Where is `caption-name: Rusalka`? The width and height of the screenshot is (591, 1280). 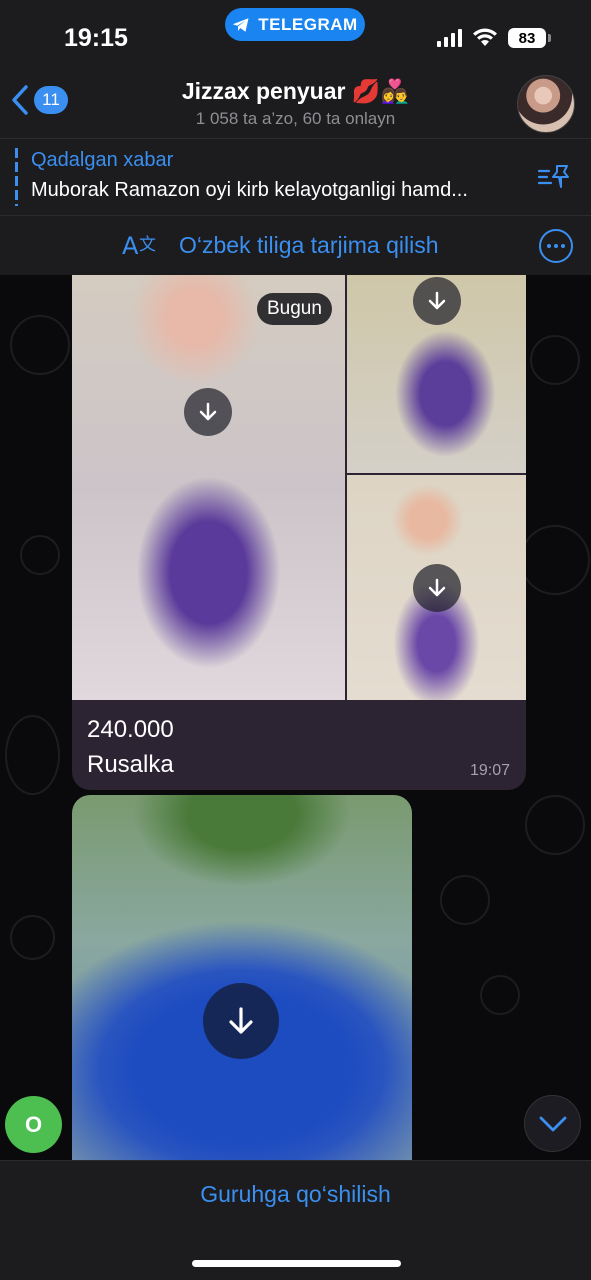 caption-name: Rusalka is located at coordinates (130, 764).